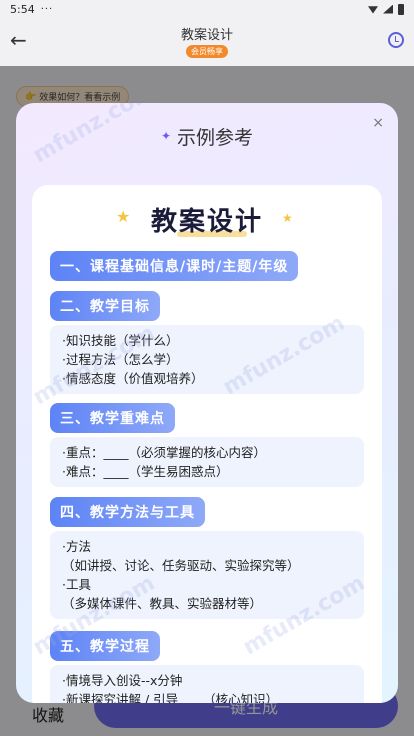 This screenshot has height=736, width=414. What do you see at coordinates (215, 137) in the screenshot?
I see `modal-title: 示例参考` at bounding box center [215, 137].